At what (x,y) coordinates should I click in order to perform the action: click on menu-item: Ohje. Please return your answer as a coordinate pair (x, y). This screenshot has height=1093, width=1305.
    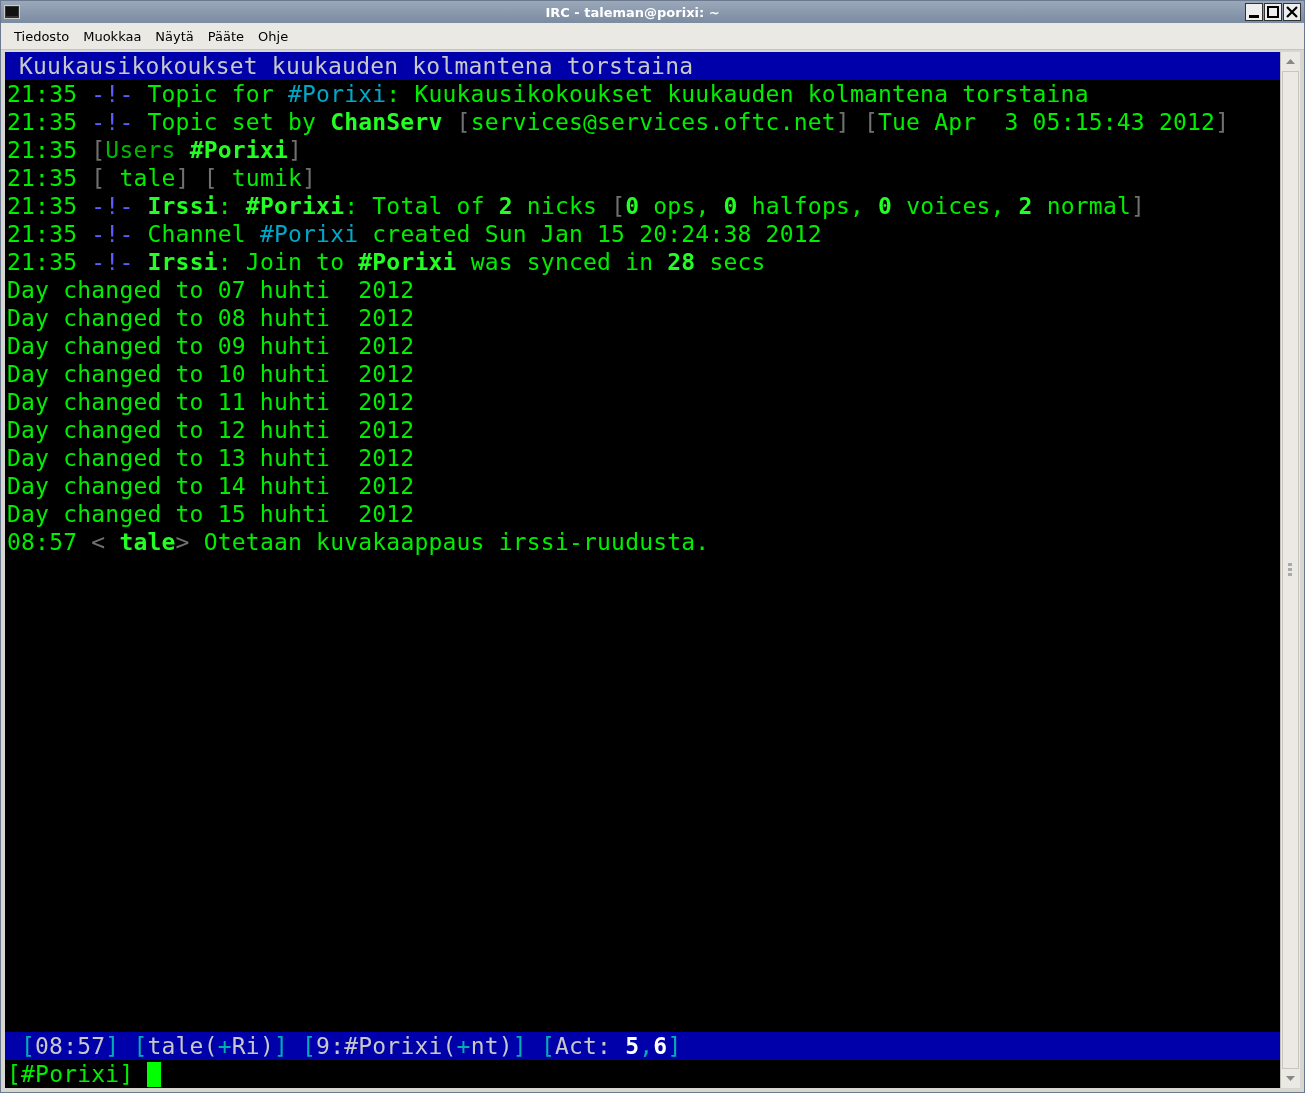
    Looking at the image, I should click on (273, 36).